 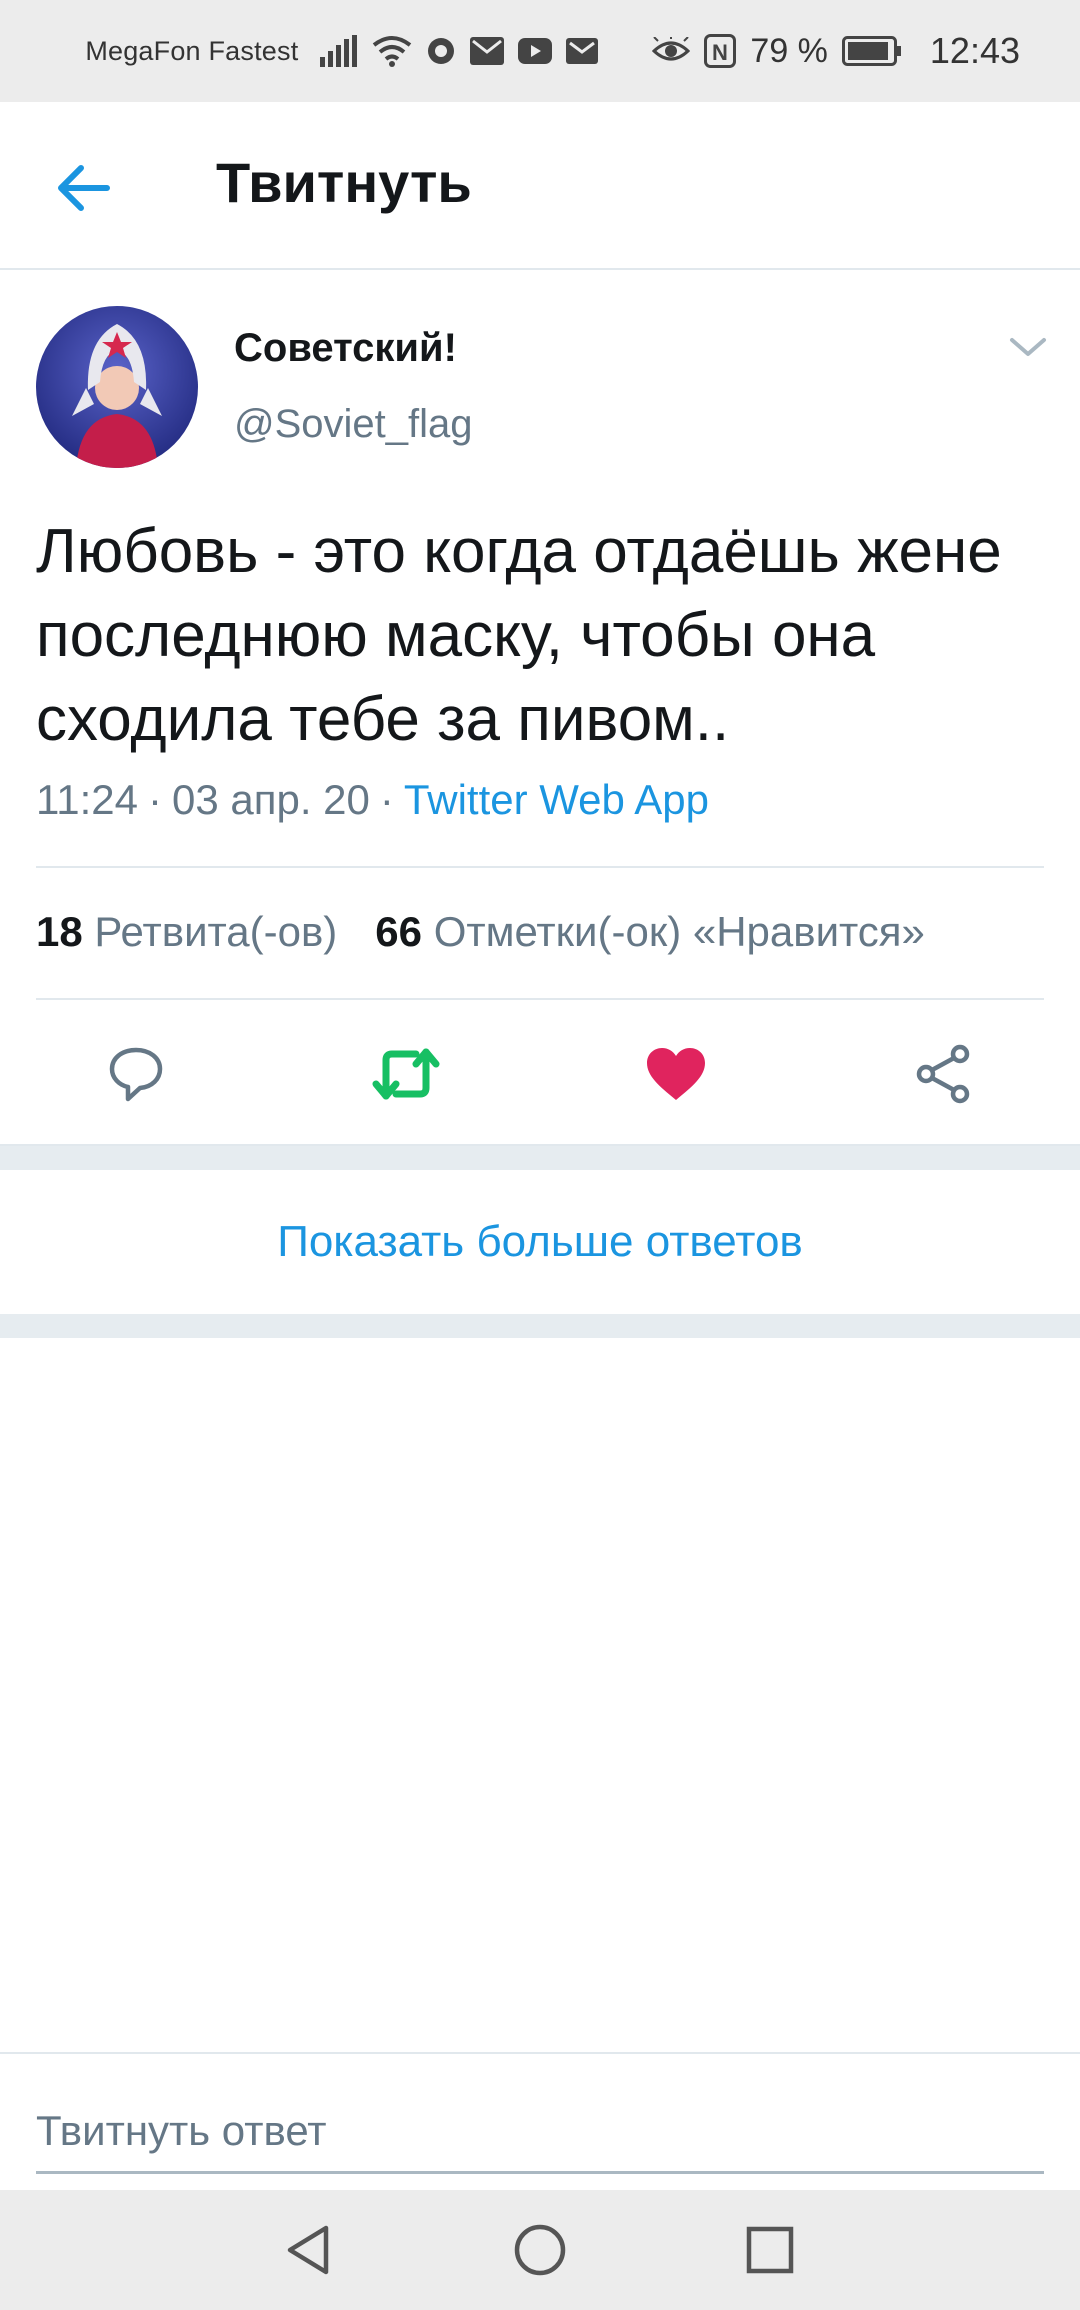 I want to click on like-label: Отметки(-ок) «Нравится», so click(x=679, y=931).